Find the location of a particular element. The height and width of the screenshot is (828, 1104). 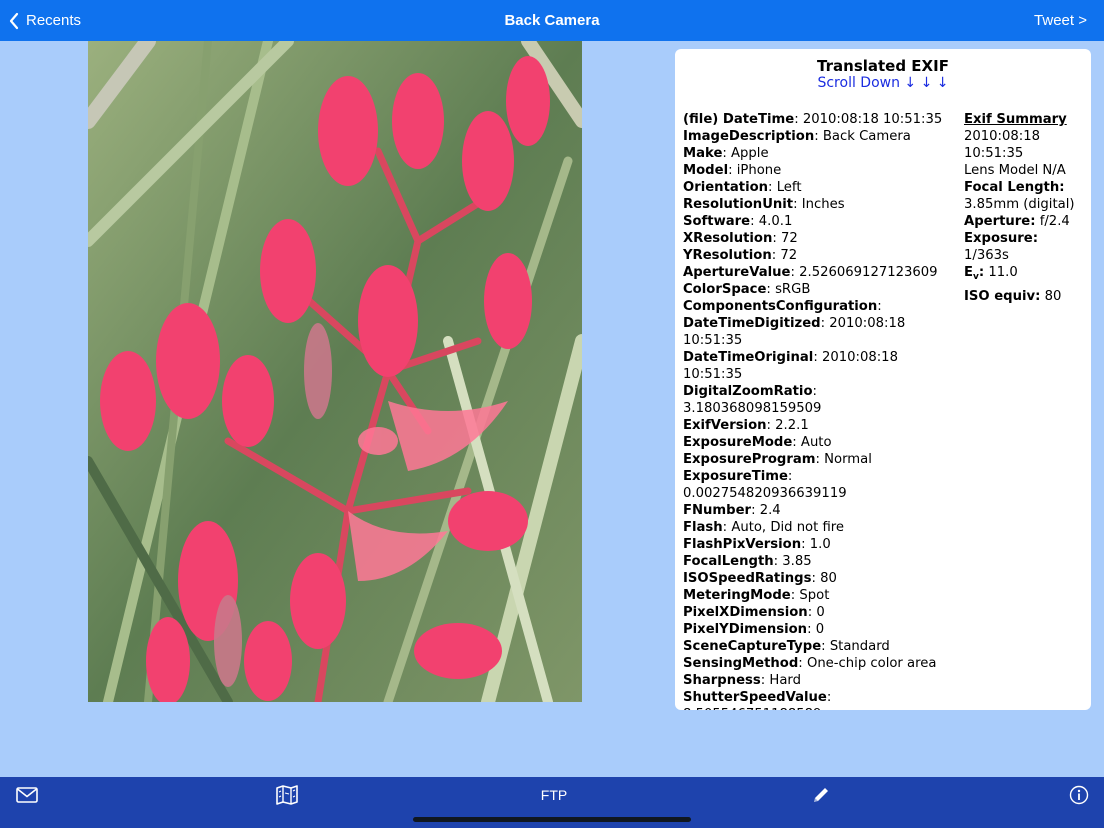

exif-entry-key: ImageDescription is located at coordinates (749, 136).